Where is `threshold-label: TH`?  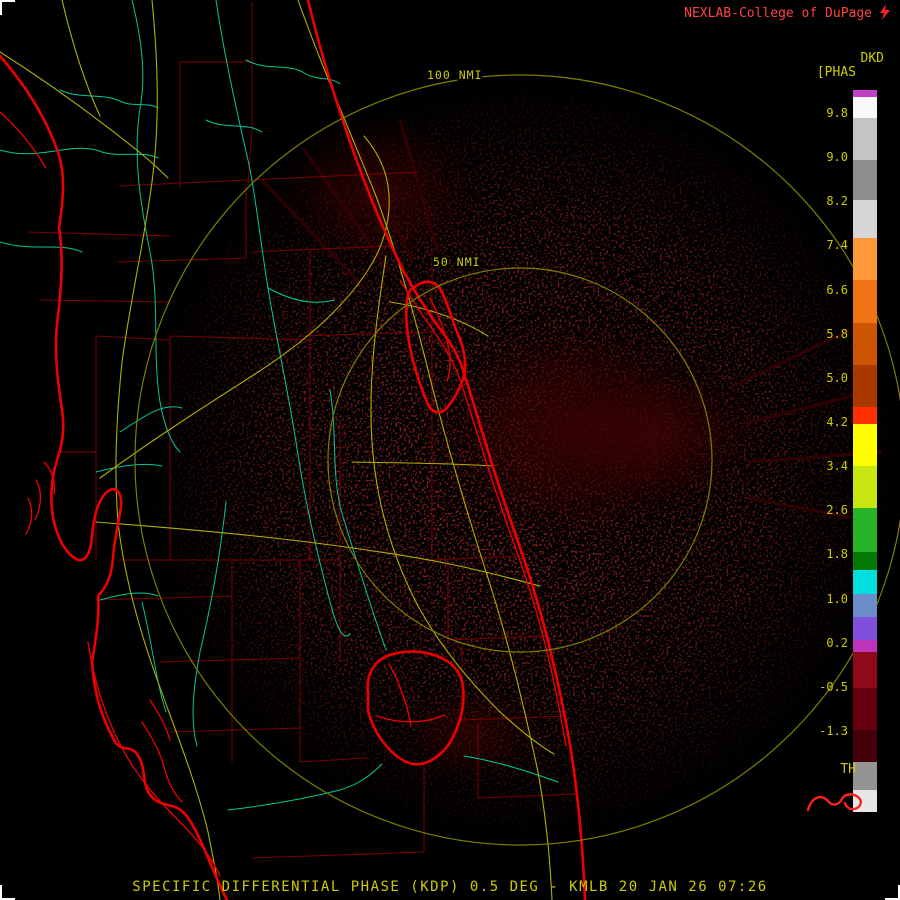 threshold-label: TH is located at coordinates (848, 769).